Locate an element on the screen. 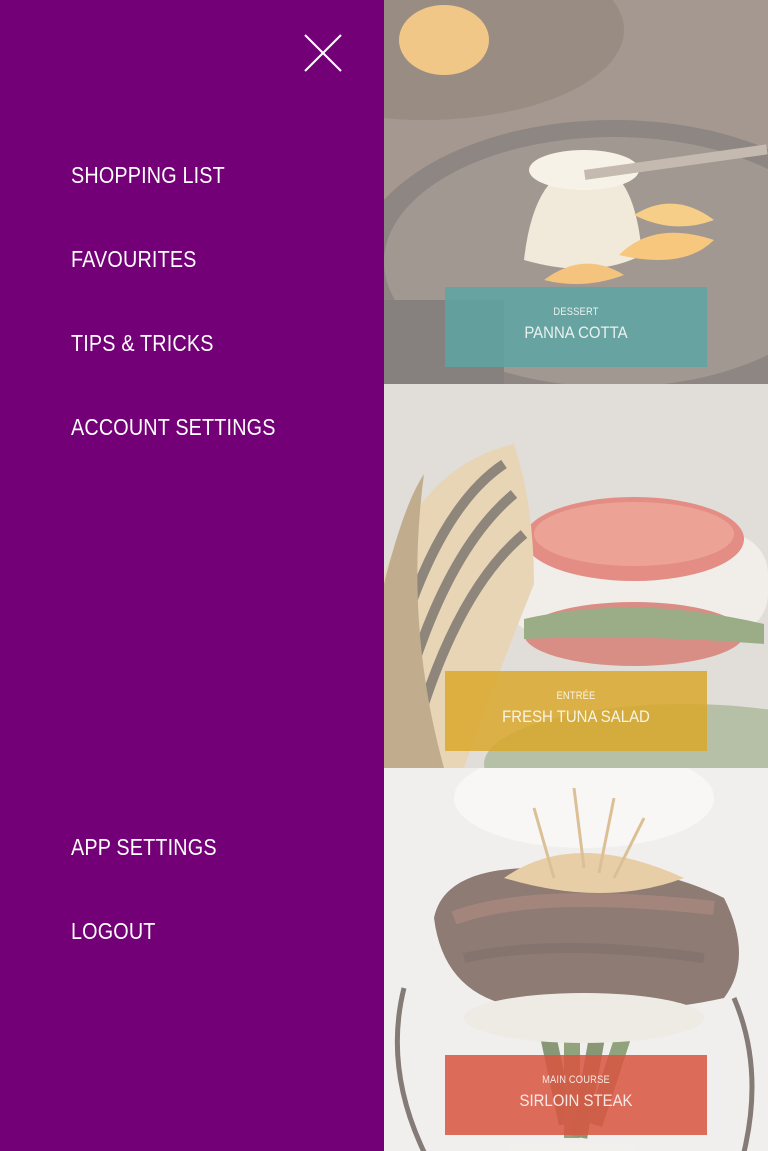  recipe-title: SIRLOIN STEAK is located at coordinates (576, 1100).